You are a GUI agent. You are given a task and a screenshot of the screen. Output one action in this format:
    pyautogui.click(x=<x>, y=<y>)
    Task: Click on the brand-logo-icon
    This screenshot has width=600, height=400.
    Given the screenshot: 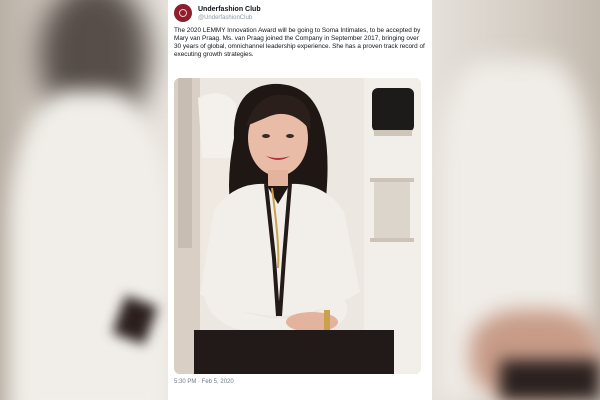 What is the action you would take?
    pyautogui.click(x=183, y=13)
    